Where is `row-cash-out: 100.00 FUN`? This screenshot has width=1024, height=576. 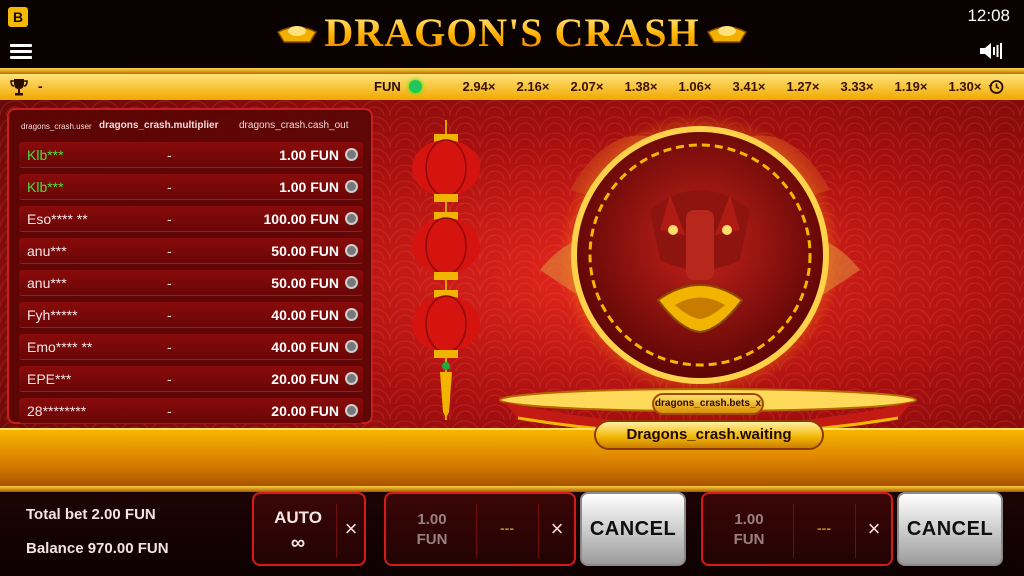
row-cash-out: 100.00 FUN is located at coordinates (301, 219).